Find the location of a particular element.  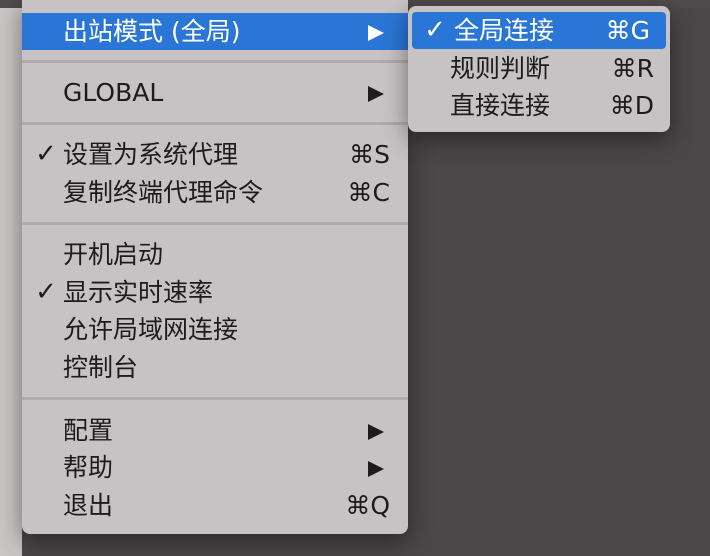

menu-item-allow-lan: 允许局域网连接 is located at coordinates (215, 329).